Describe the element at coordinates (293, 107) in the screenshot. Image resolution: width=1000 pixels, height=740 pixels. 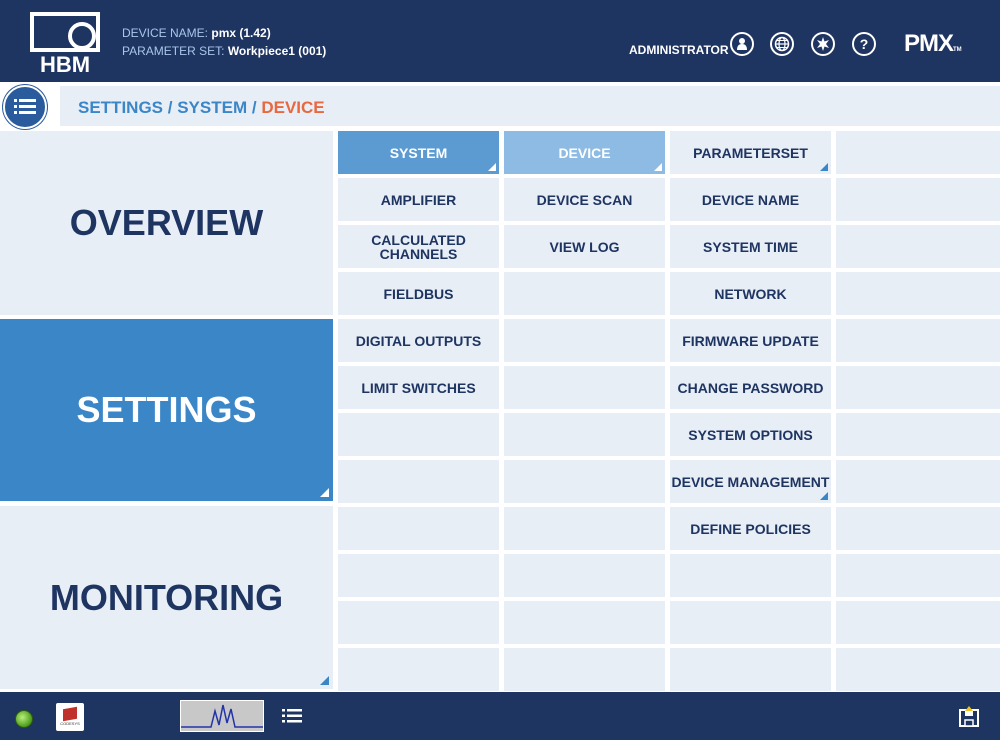
I see `breadcrumb-current: DEVICE` at that location.